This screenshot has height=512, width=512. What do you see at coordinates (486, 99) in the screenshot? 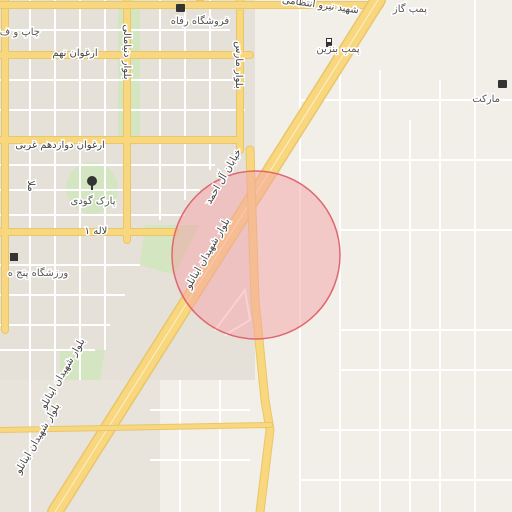
I see `label-market: مارکت` at bounding box center [486, 99].